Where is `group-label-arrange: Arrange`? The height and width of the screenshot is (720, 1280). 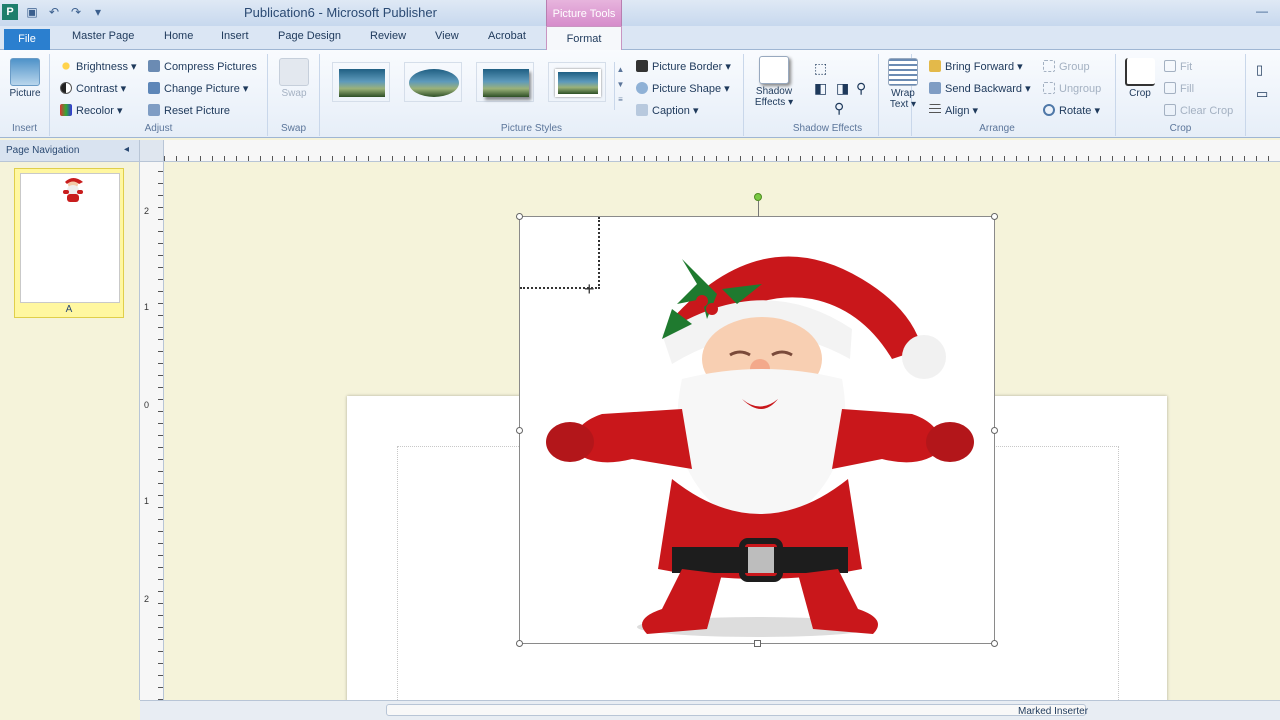
group-label-arrange: Arrange is located at coordinates (997, 128).